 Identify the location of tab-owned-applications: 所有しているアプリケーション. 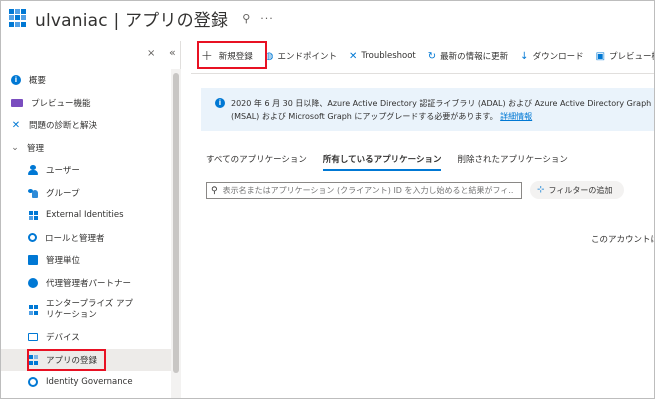
(381, 162).